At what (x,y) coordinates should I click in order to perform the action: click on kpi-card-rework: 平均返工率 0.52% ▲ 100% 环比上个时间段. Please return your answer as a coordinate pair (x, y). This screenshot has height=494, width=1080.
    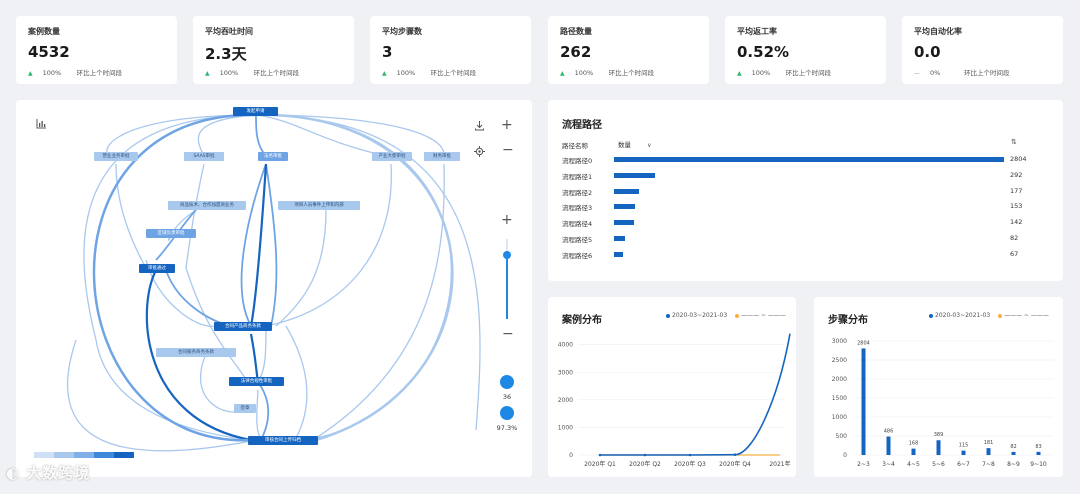
    Looking at the image, I should click on (805, 50).